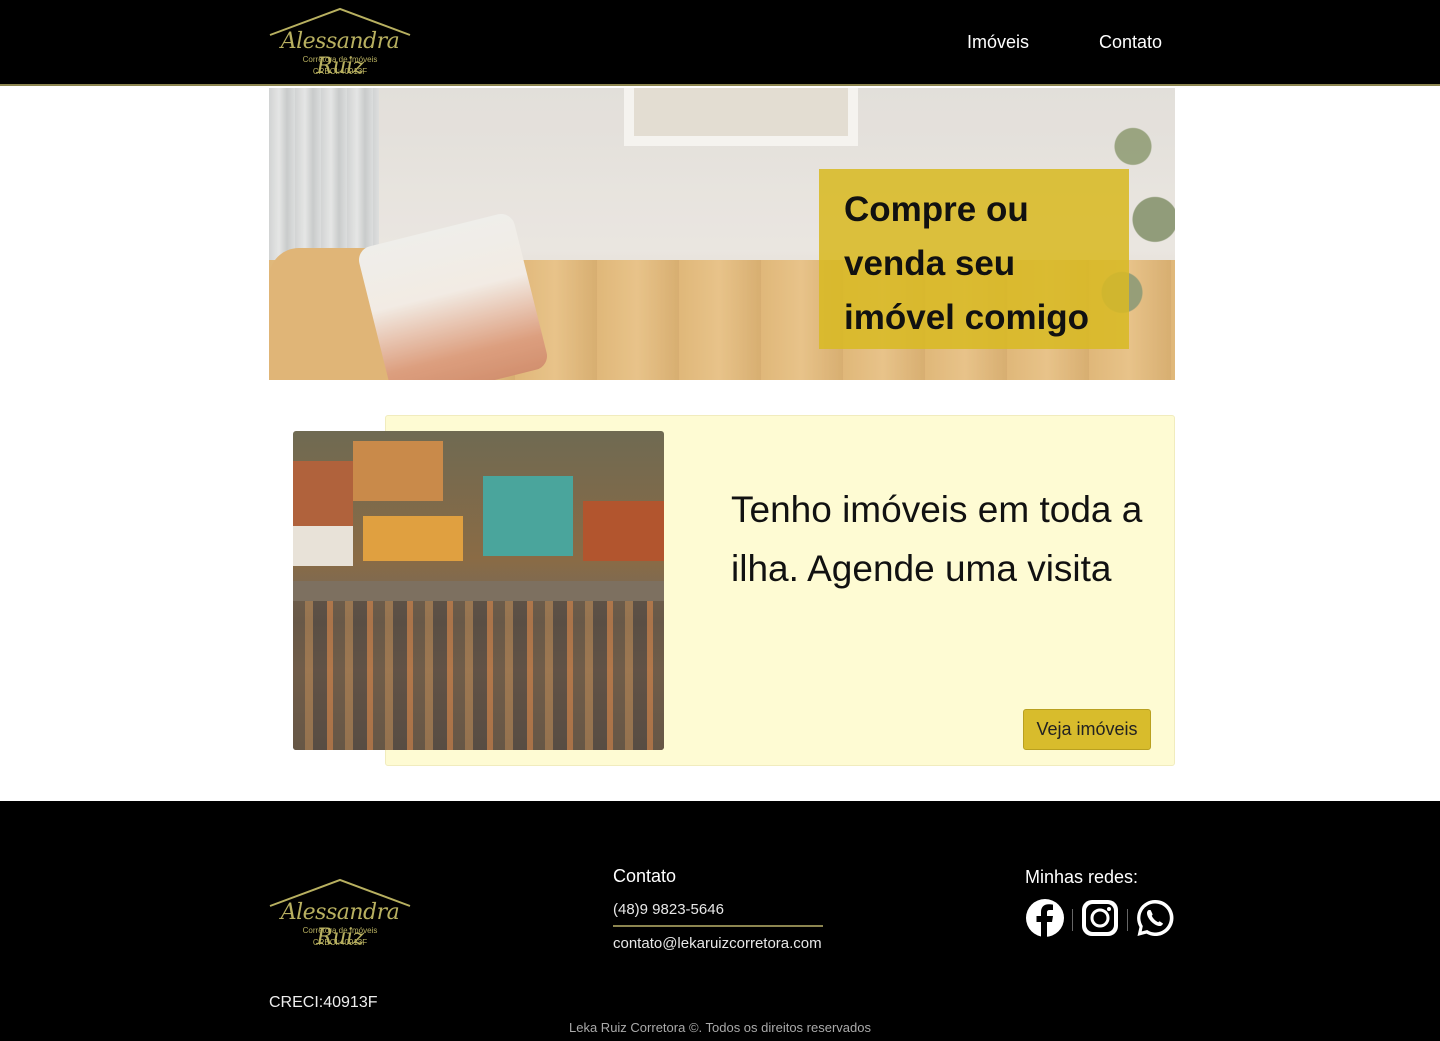 The height and width of the screenshot is (1041, 1440). I want to click on instagram-icon, so click(1100, 918).